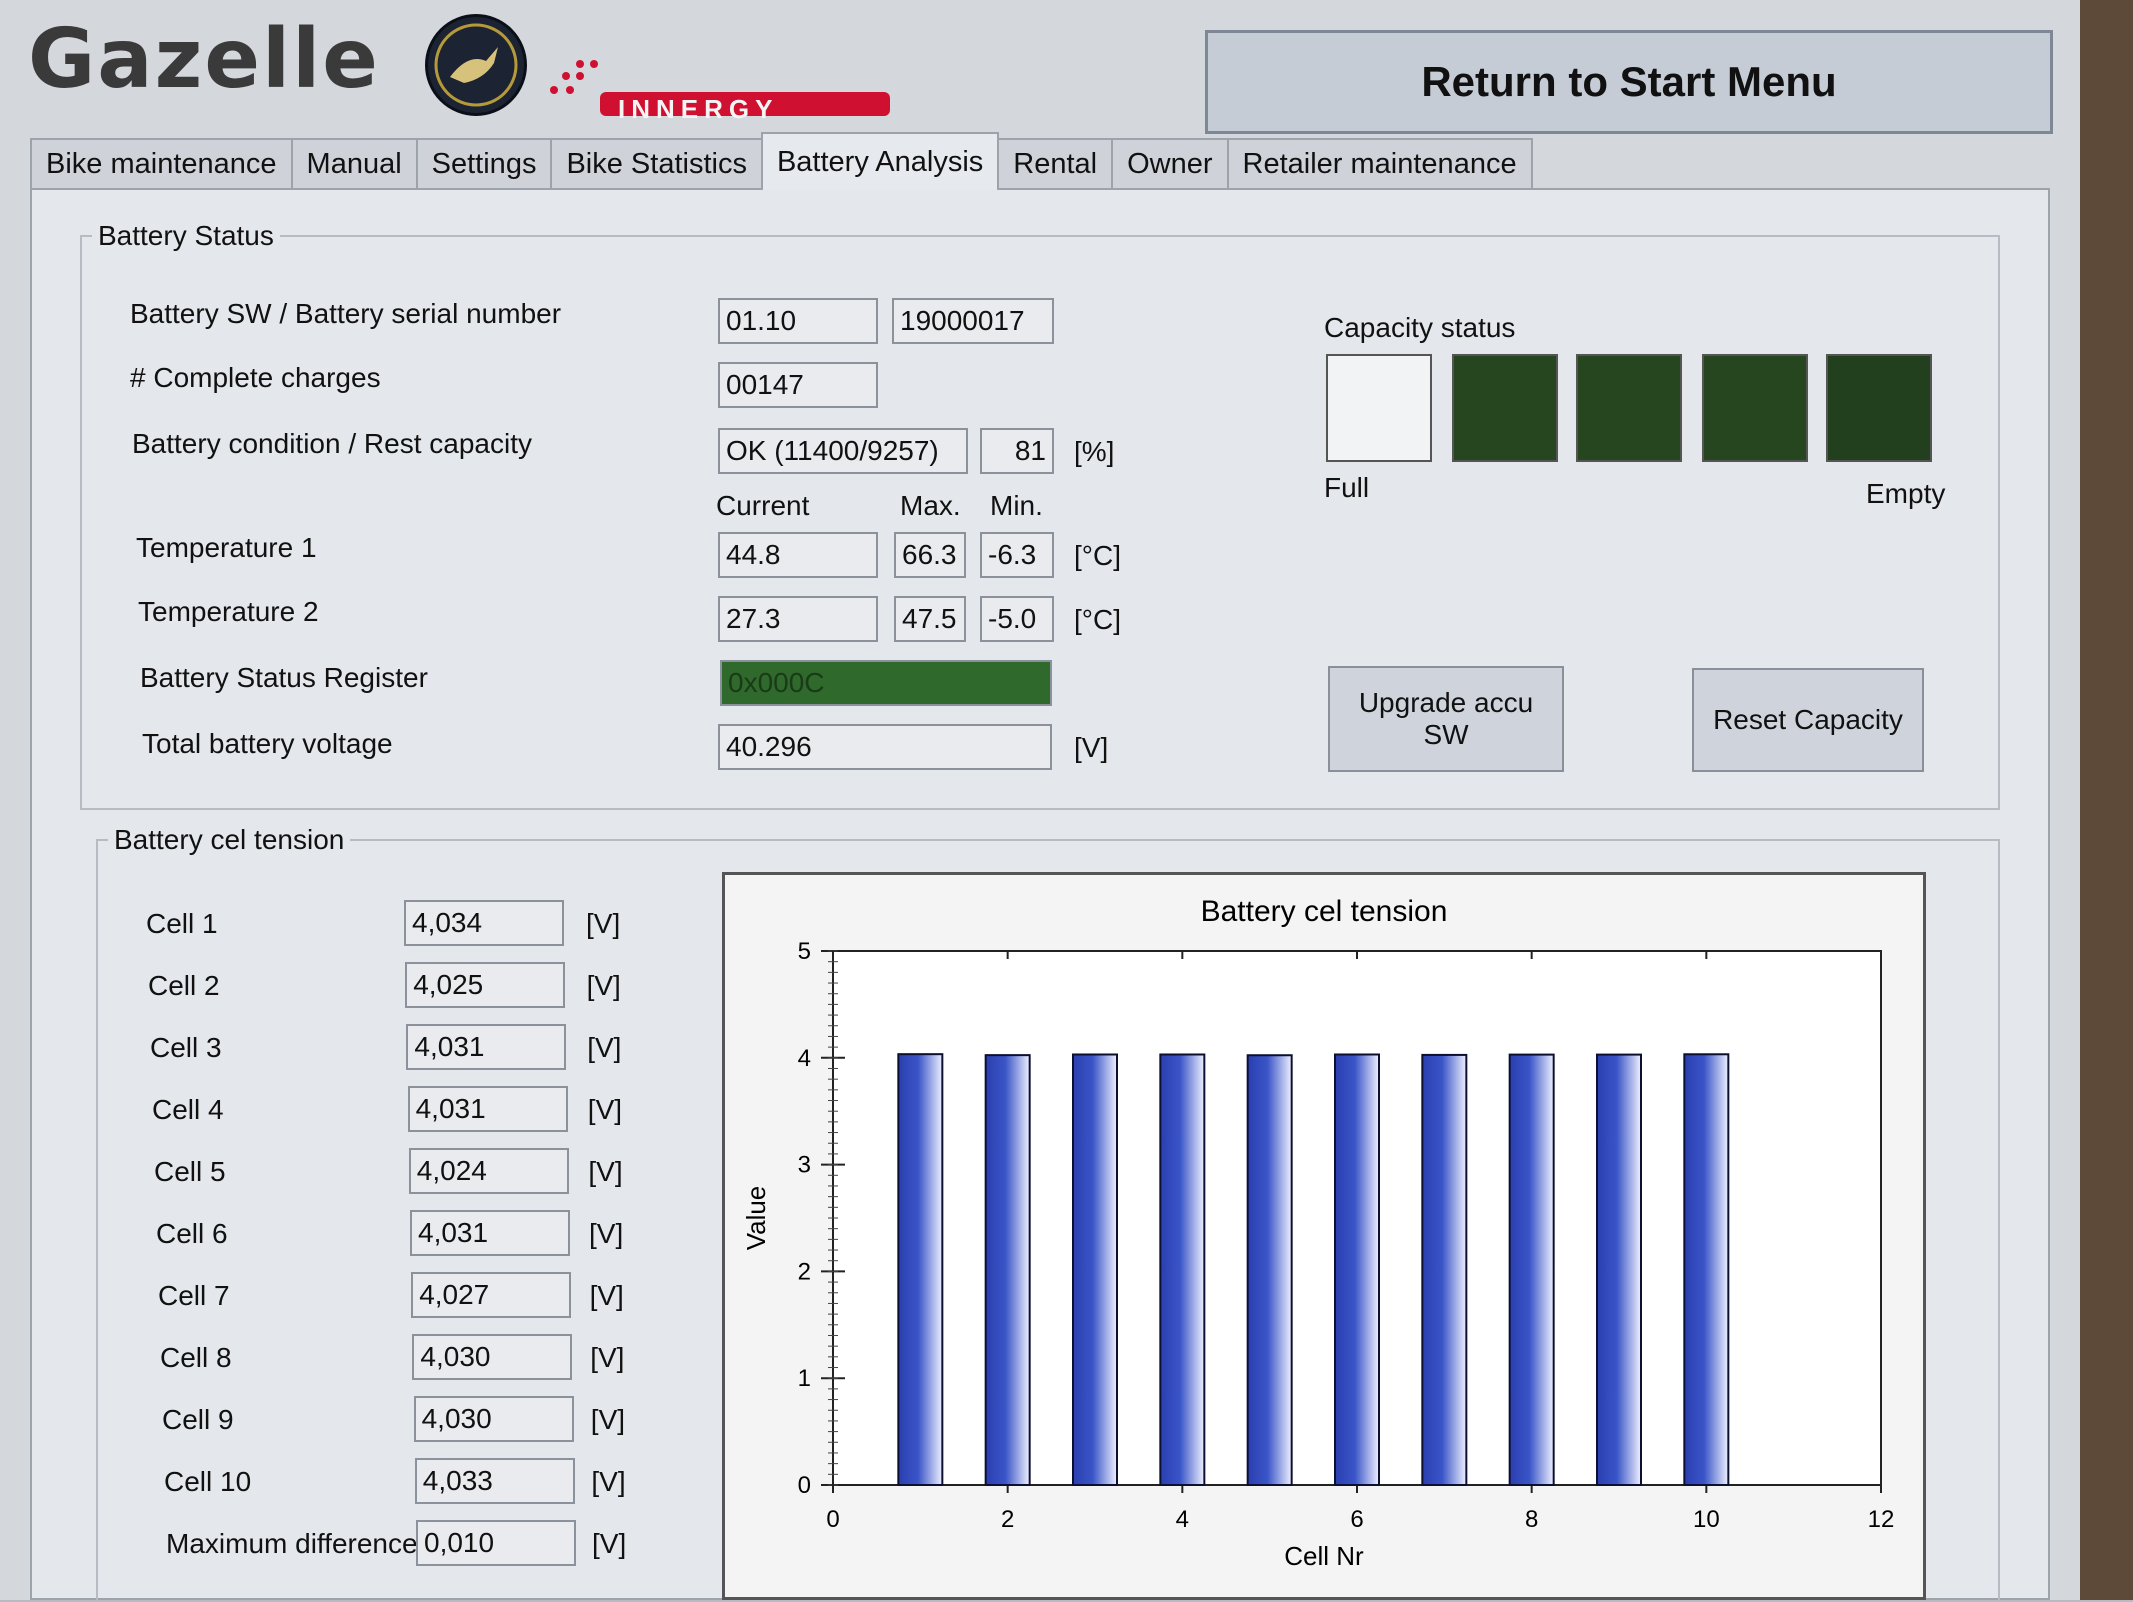  Describe the element at coordinates (332, 443) in the screenshot. I see `condition-label: Battery condition / Rest capacity` at that location.